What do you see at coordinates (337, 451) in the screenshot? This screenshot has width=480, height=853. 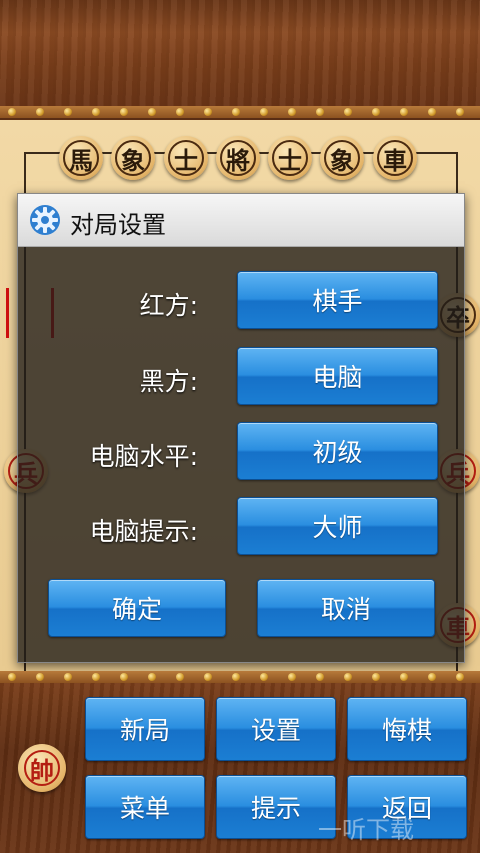 I see `ai-level-select: 初级` at bounding box center [337, 451].